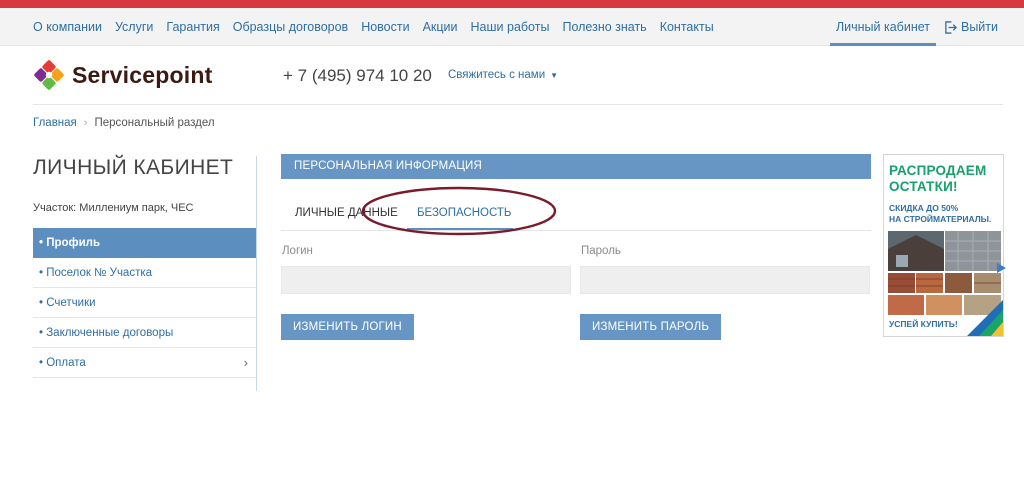 The image size is (1024, 494). Describe the element at coordinates (576, 214) in the screenshot. I see `tab-bar: ЛИЧНЫЕ ДАННЫЕ БЕЗОПАСНОСТЬ` at that location.